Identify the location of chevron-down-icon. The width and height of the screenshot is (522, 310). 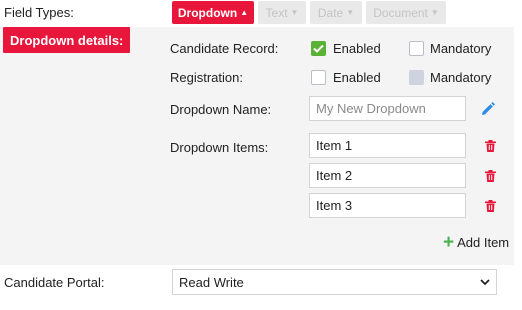
(485, 282).